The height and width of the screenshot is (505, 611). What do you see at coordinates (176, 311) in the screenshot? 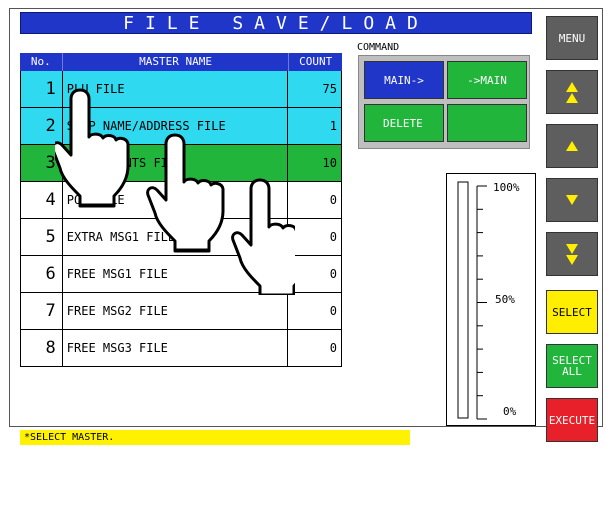
I see `row-master-name: FREE MSG2 FILE` at bounding box center [176, 311].